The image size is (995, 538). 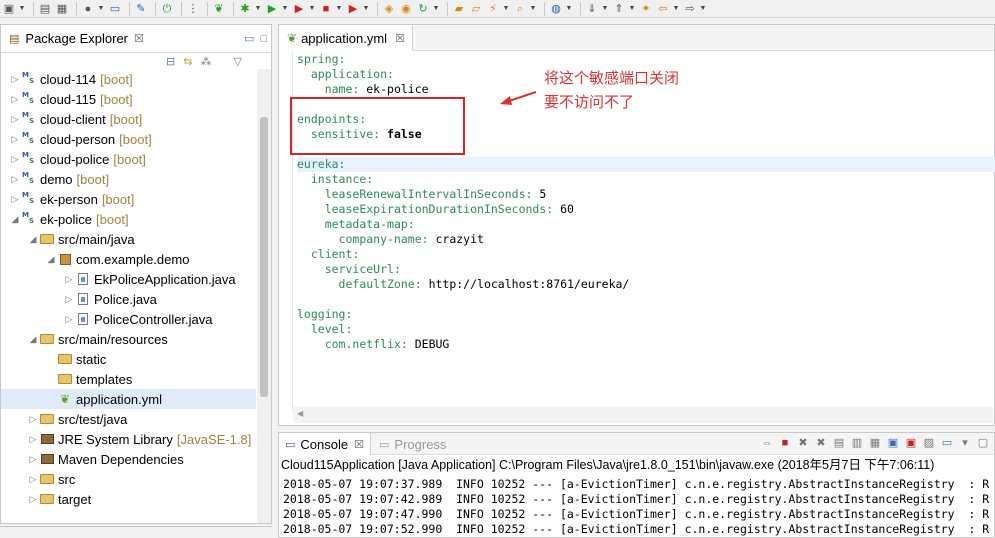 What do you see at coordinates (128, 359) in the screenshot?
I see `tree-item: static` at bounding box center [128, 359].